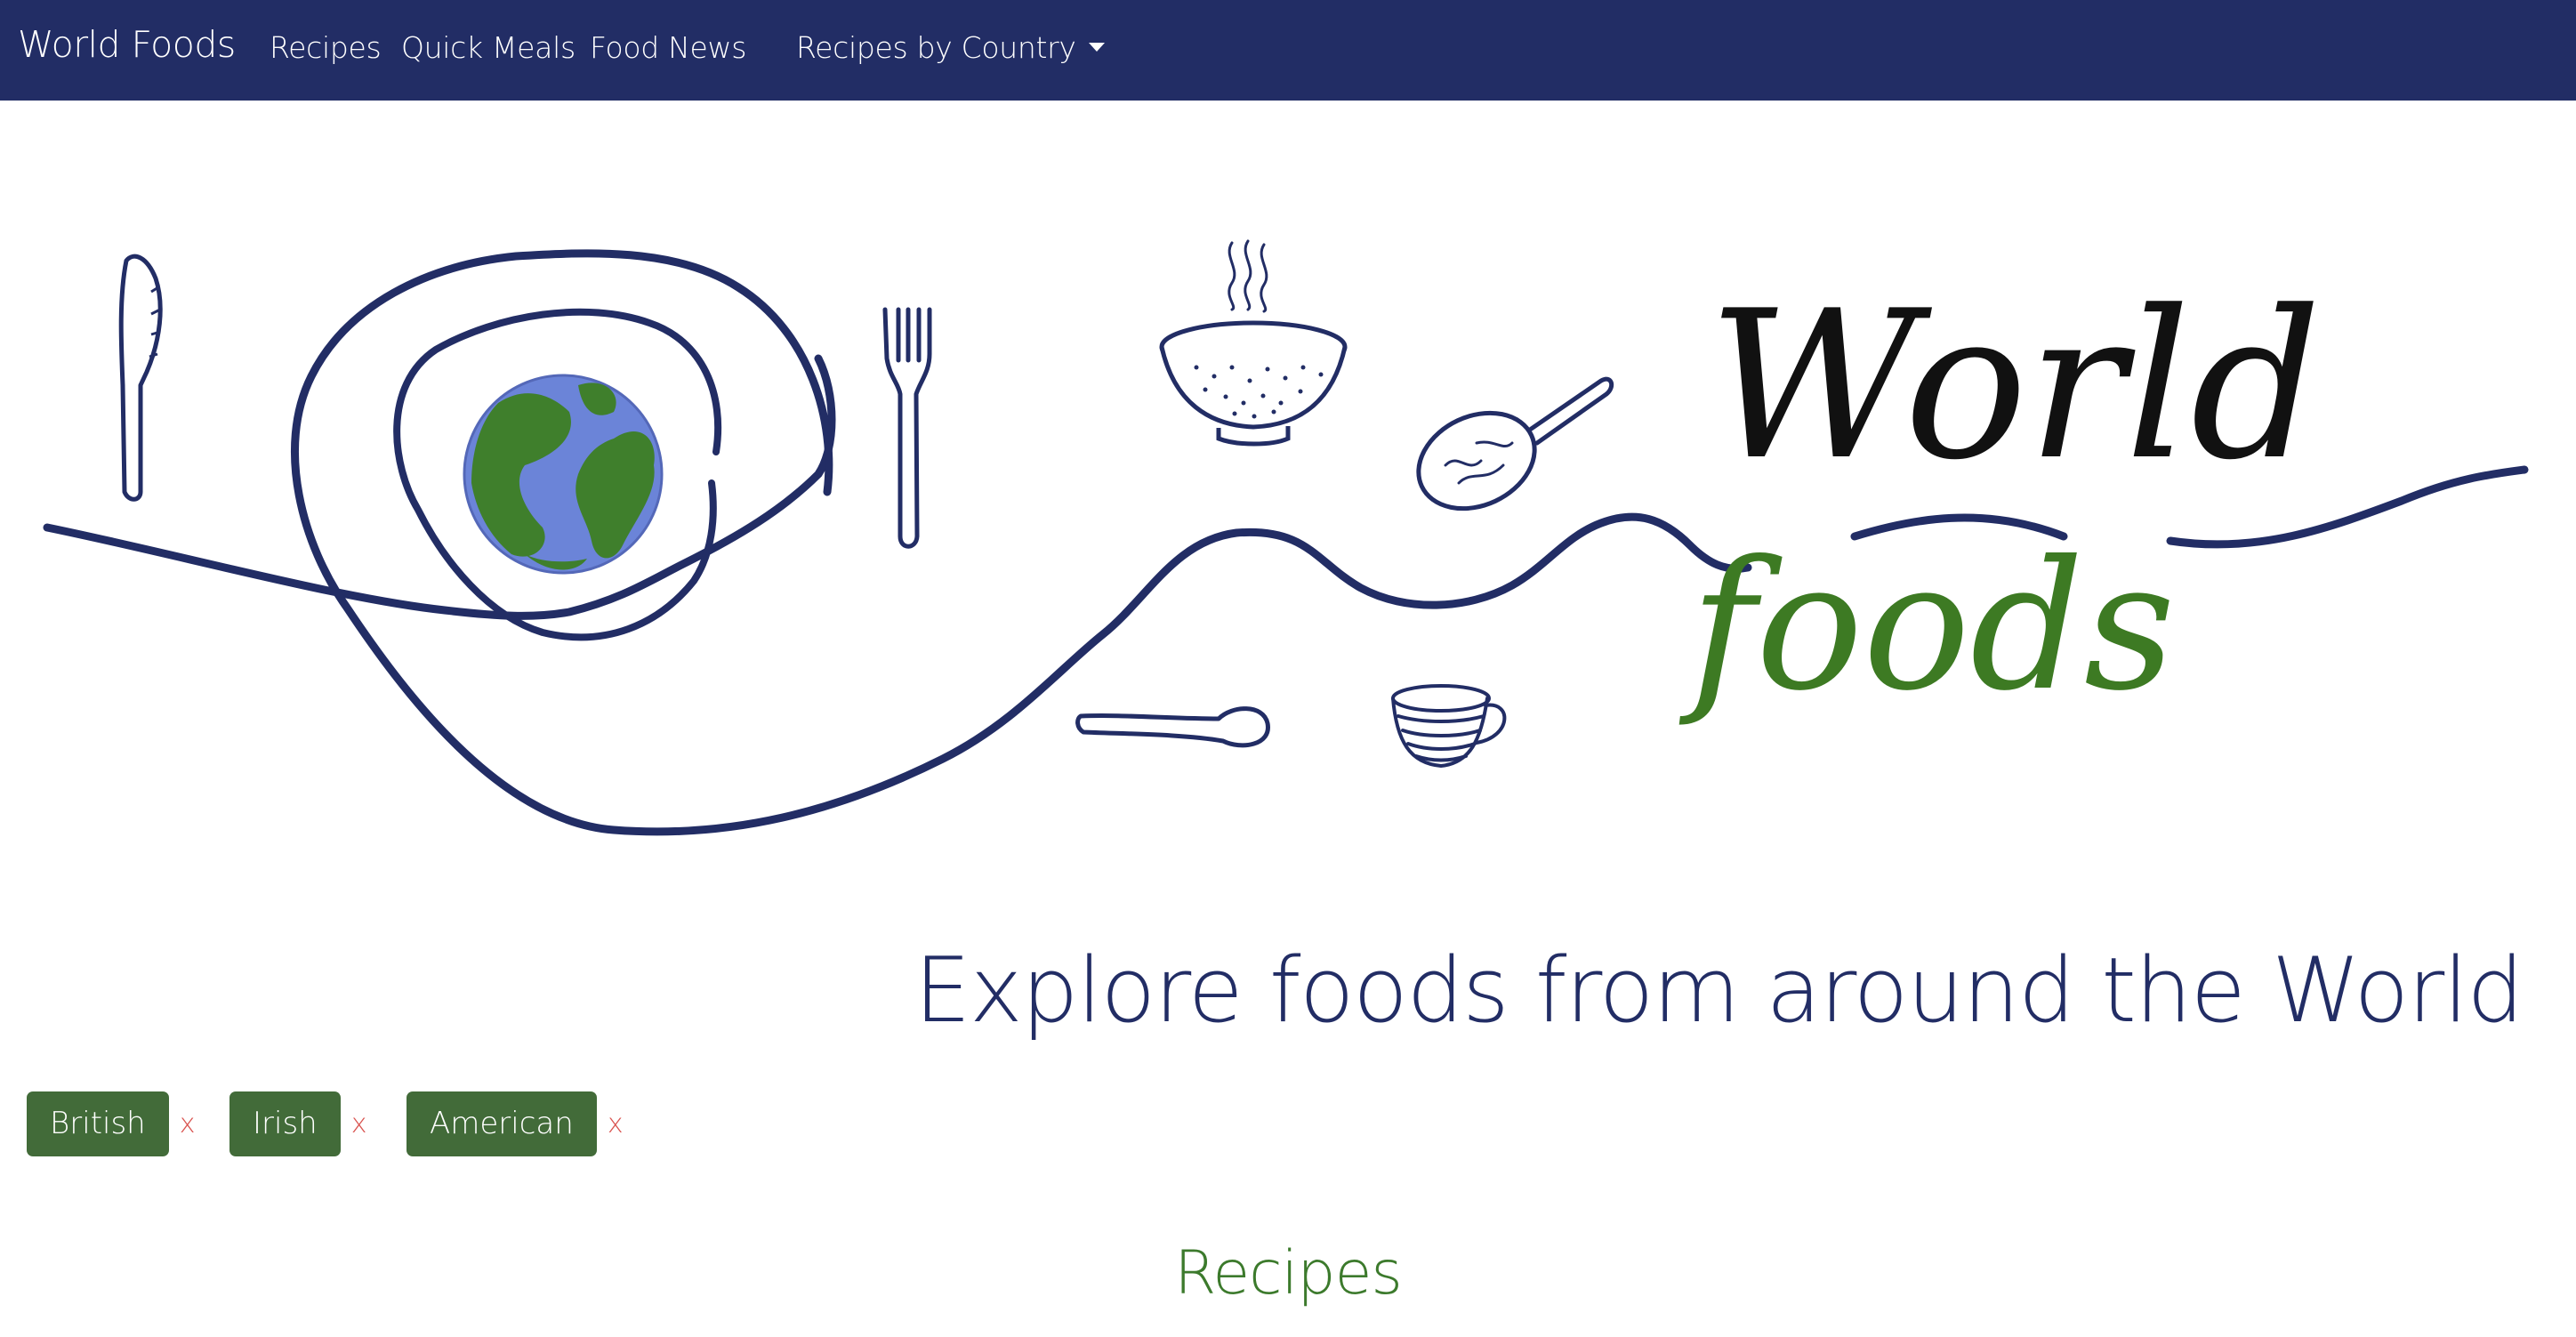 Image resolution: width=2576 pixels, height=1337 pixels. What do you see at coordinates (1172, 727) in the screenshot?
I see `spoon-icon` at bounding box center [1172, 727].